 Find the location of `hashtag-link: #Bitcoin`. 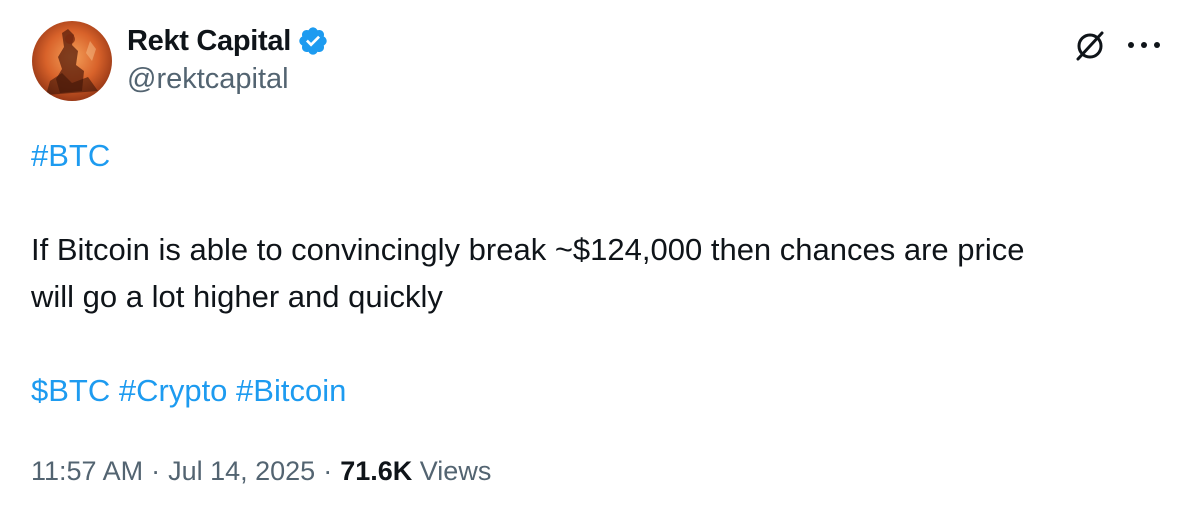

hashtag-link: #Bitcoin is located at coordinates (291, 390).